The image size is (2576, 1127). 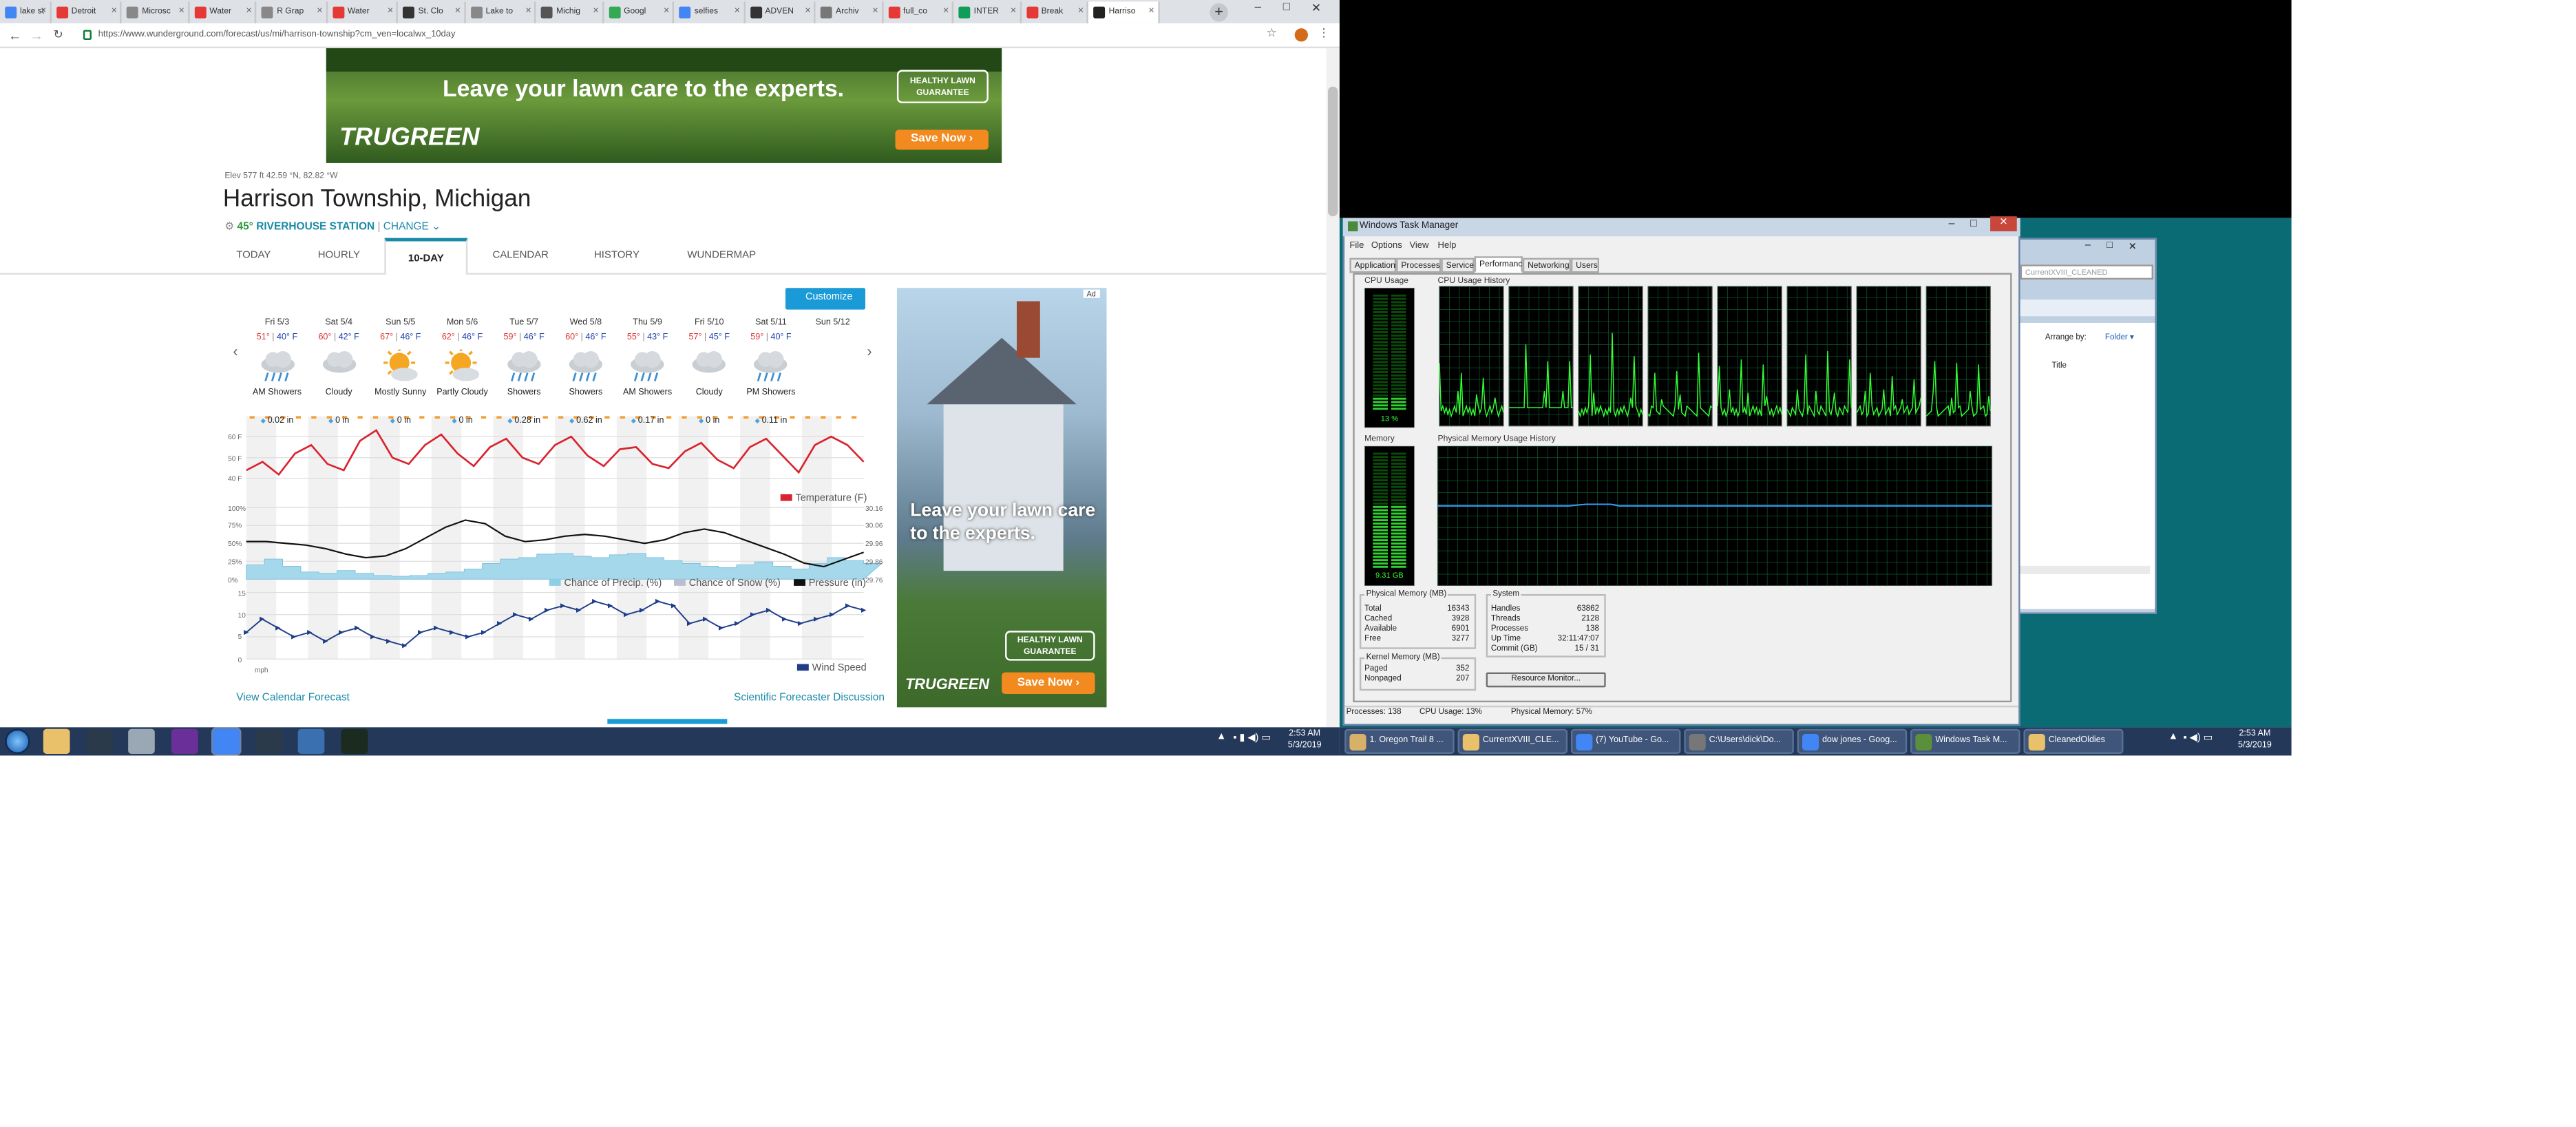 What do you see at coordinates (919, 12) in the screenshot?
I see `tab-14: full_co ×` at bounding box center [919, 12].